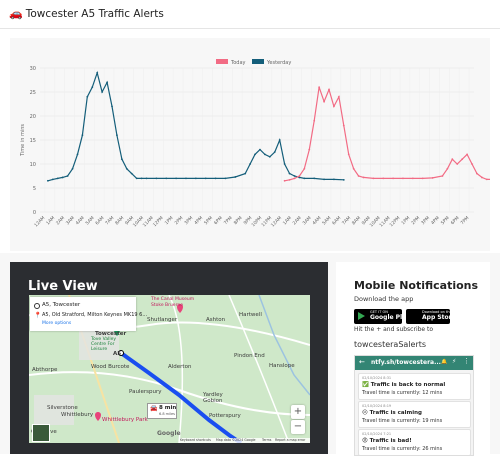 The height and width of the screenshot is (456, 500). What do you see at coordinates (109, 220) in the screenshot?
I see `x-tick-label: 7AM` at bounding box center [109, 220].